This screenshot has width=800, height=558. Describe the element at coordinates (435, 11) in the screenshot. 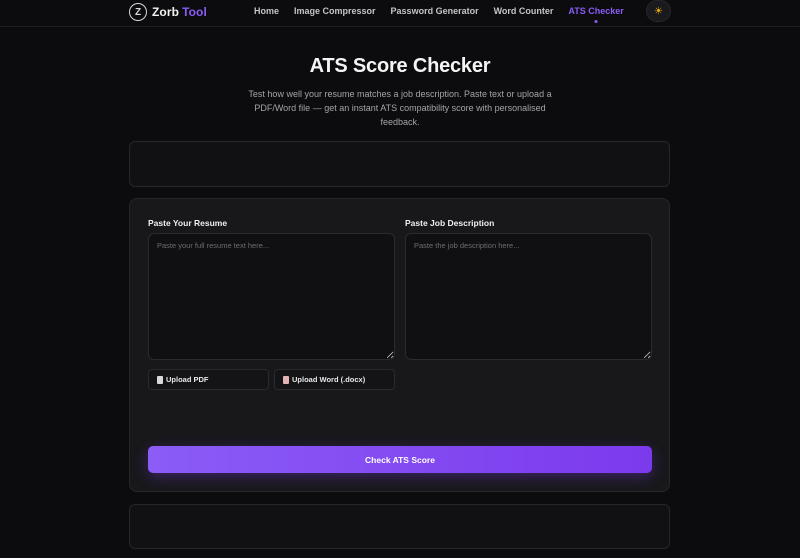

I see `nav-link-password-generator: Password Generator` at that location.